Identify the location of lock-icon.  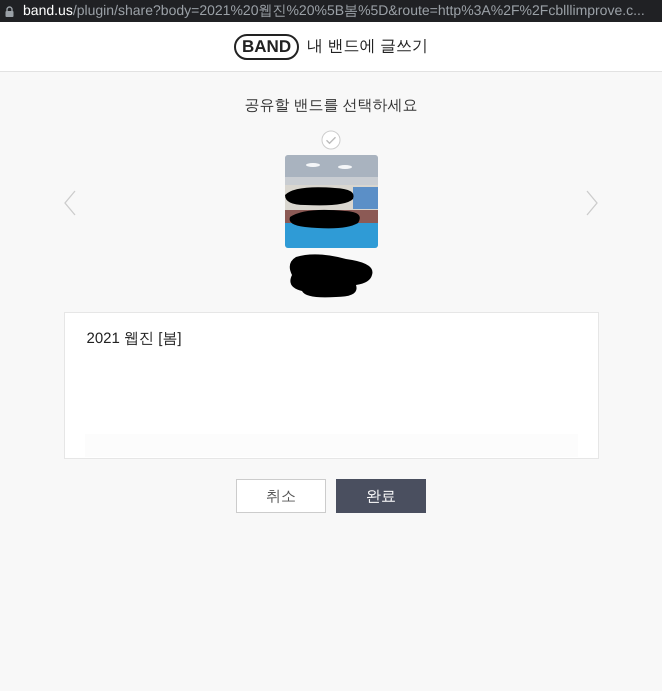
(9, 11).